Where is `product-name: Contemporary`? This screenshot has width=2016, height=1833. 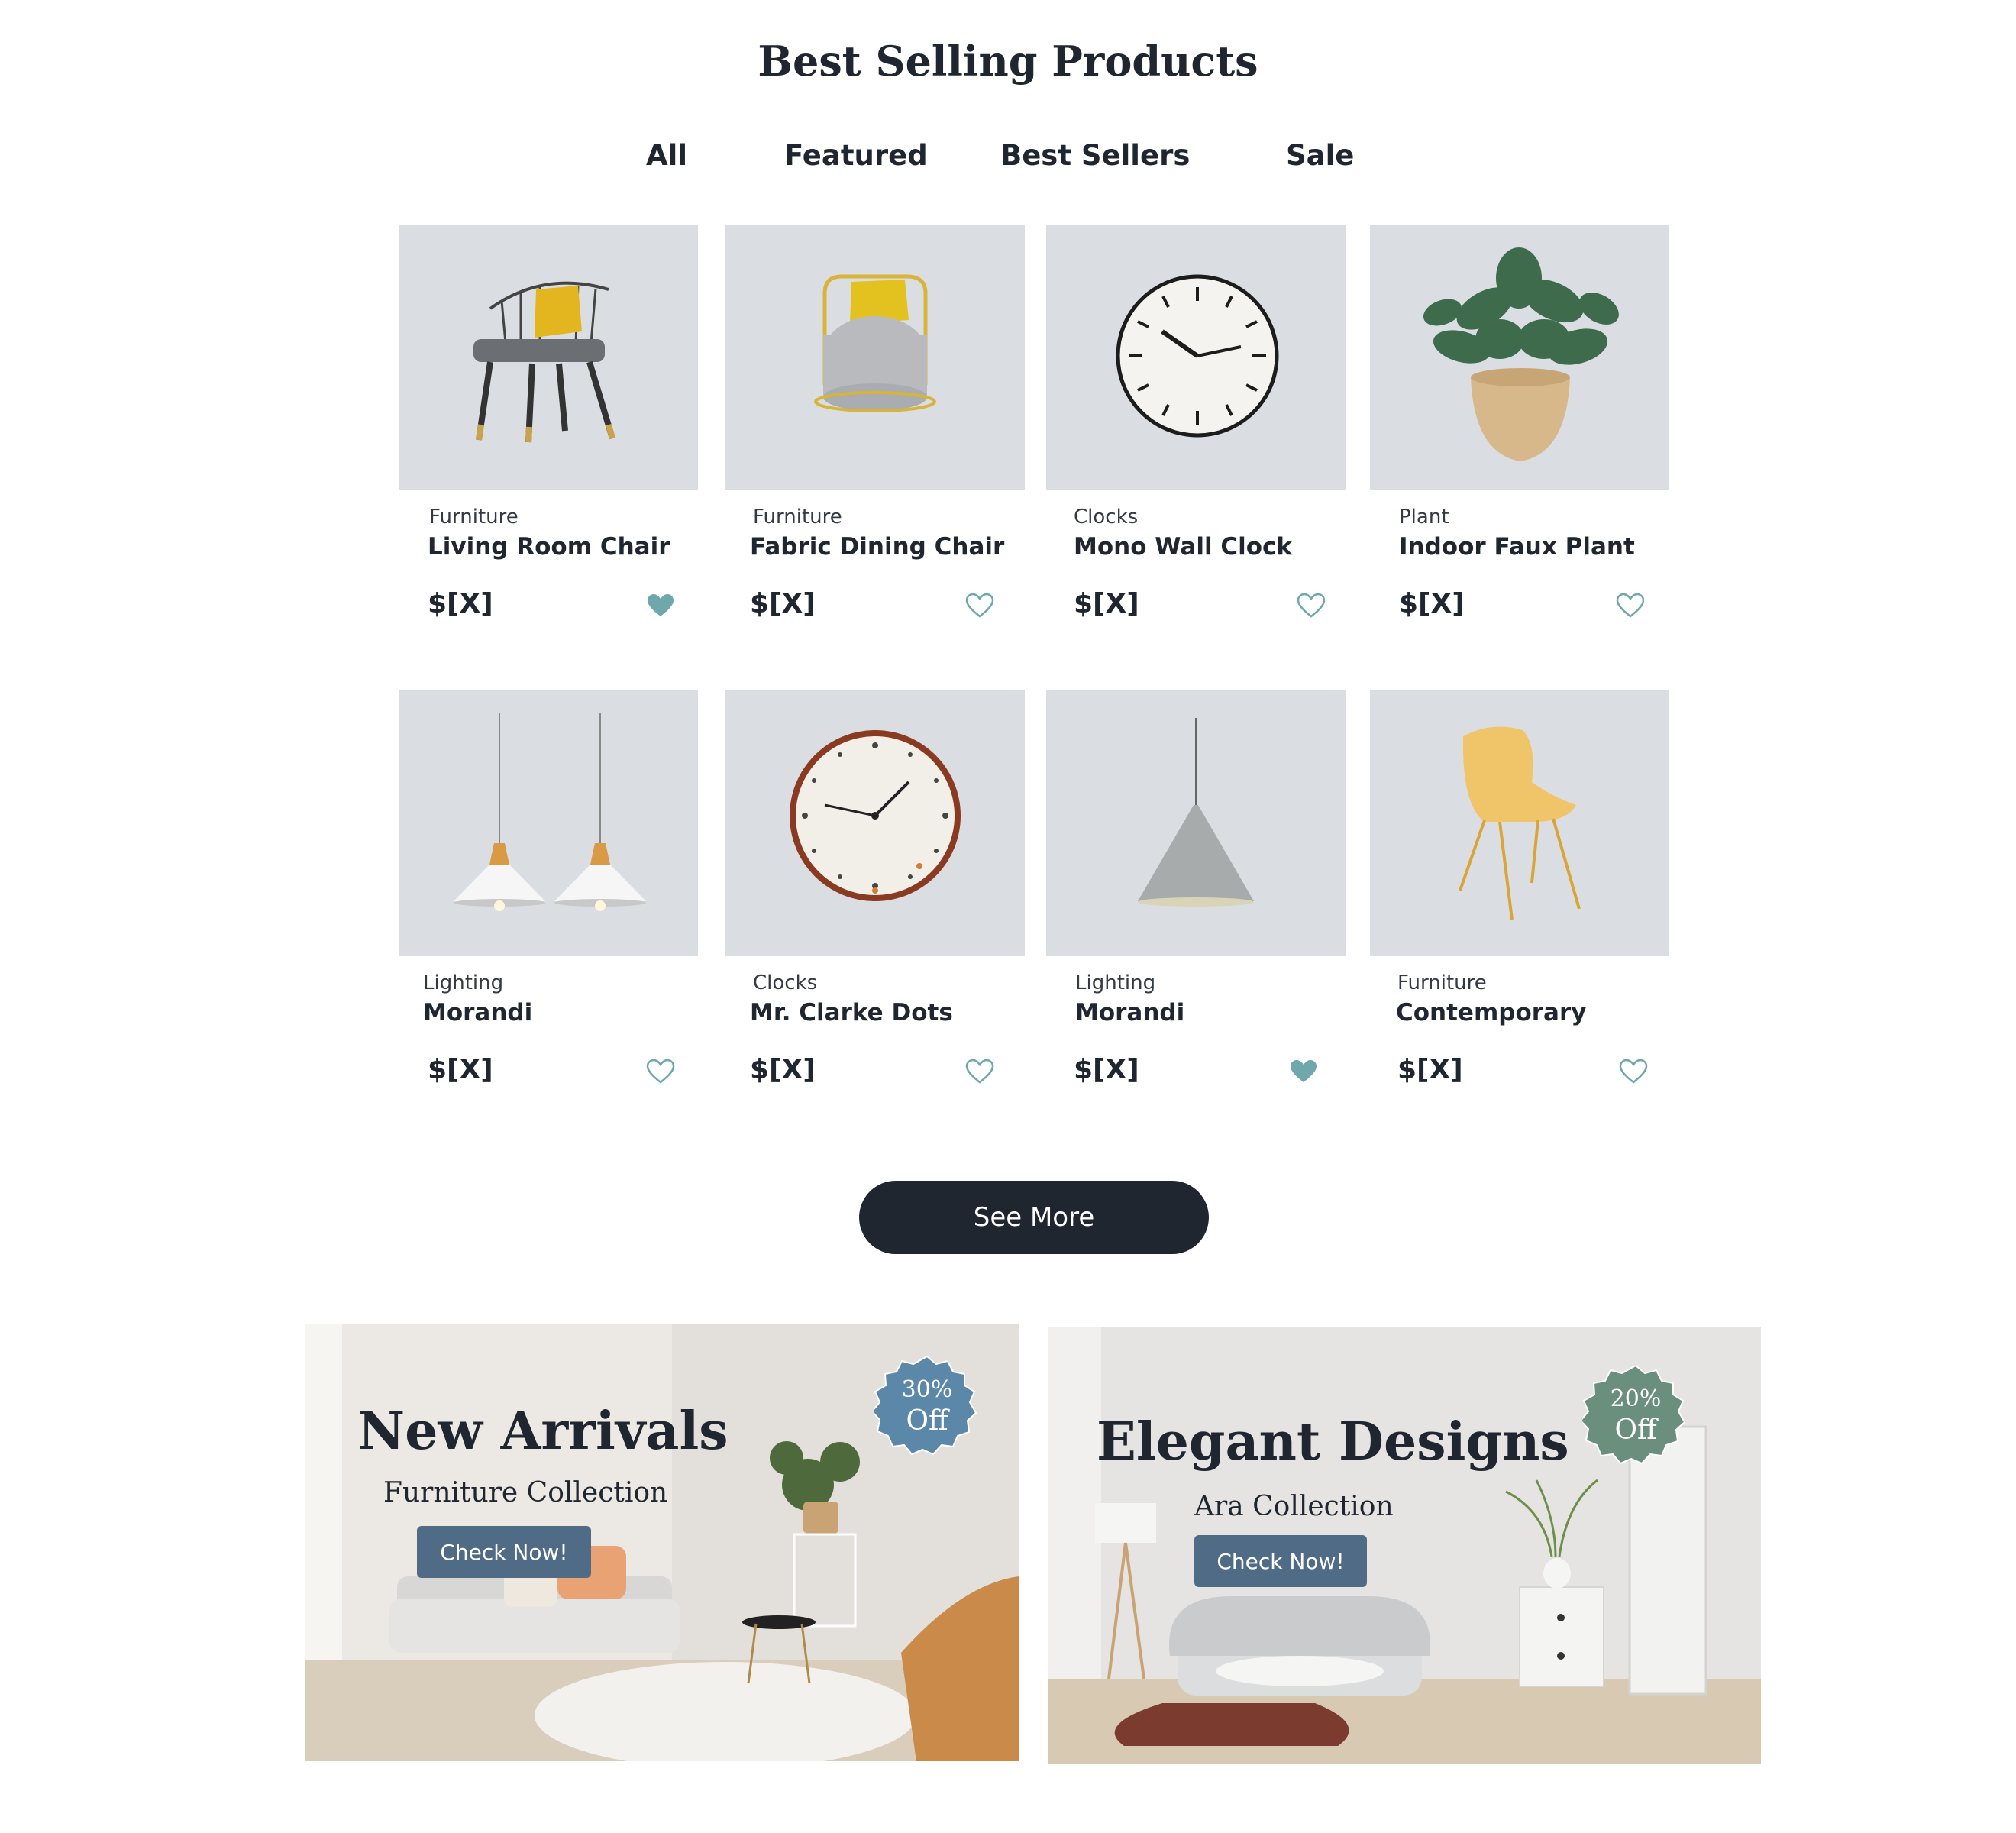
product-name: Contemporary is located at coordinates (1491, 1013).